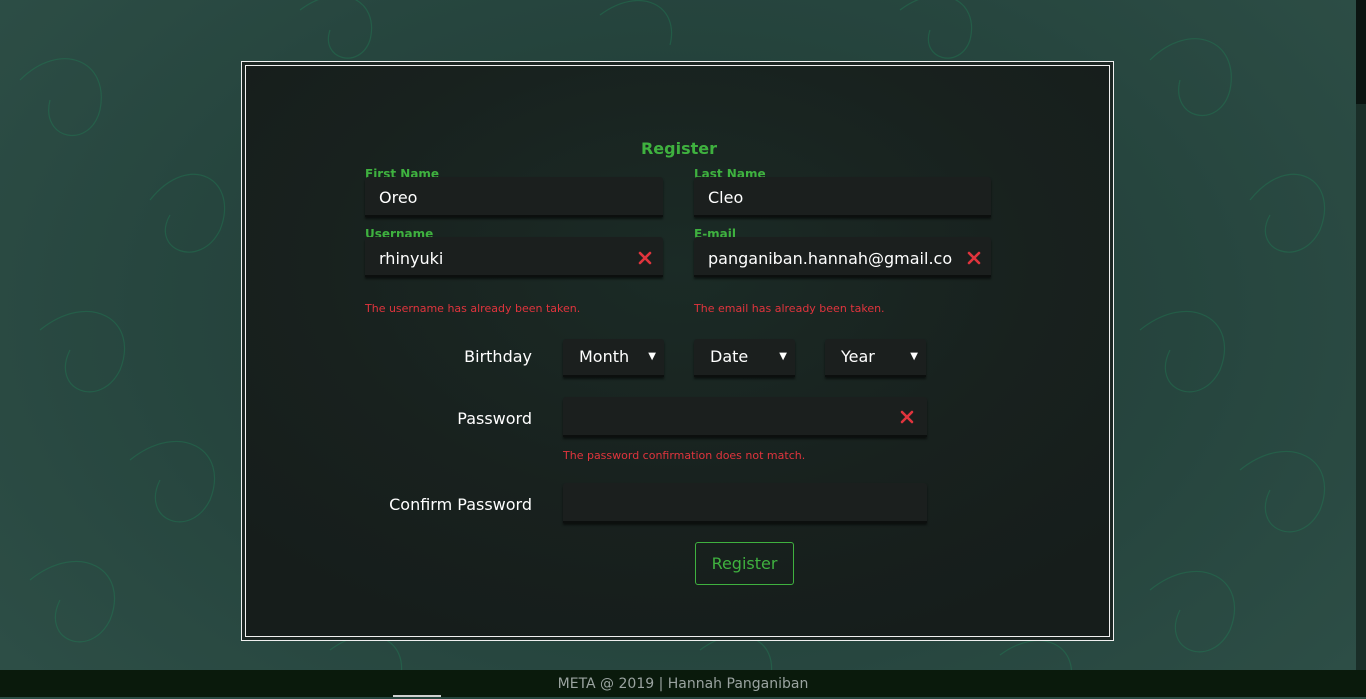  I want to click on first-name-field: Oreo, so click(514, 197).